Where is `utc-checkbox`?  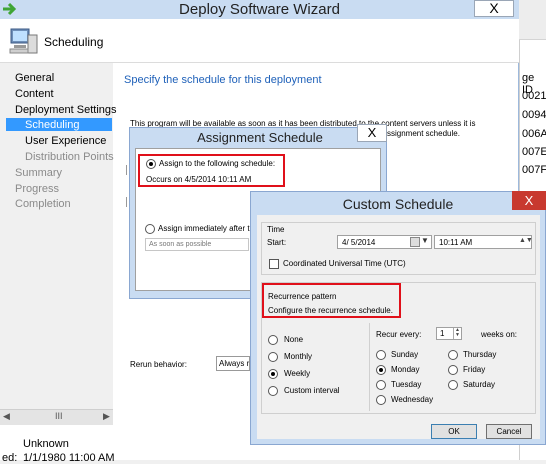
utc-checkbox is located at coordinates (274, 264).